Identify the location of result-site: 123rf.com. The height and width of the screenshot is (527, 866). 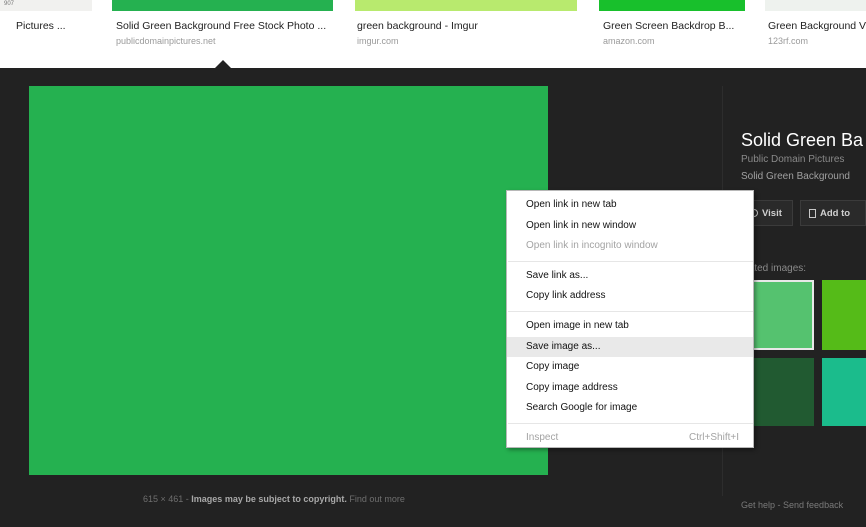
(788, 41).